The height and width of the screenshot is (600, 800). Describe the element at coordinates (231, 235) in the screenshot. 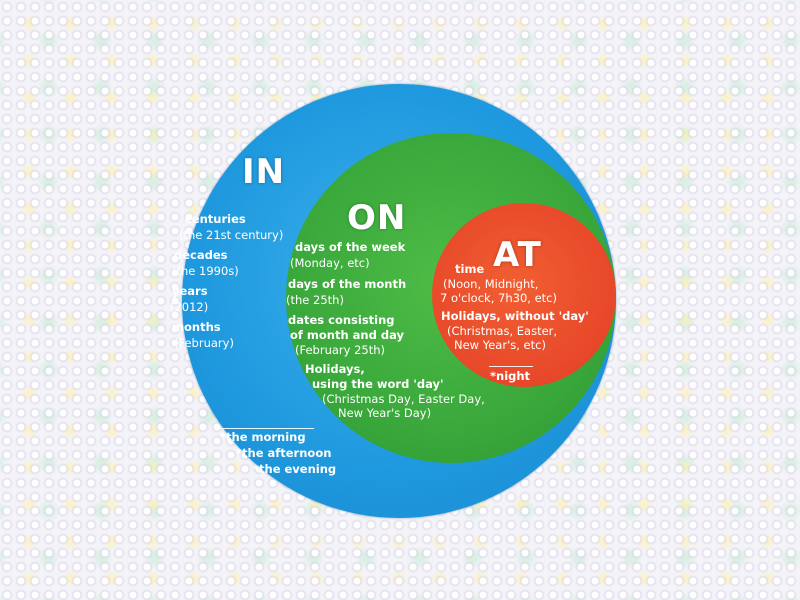

I see `in-item-detail: (the 21st century)` at that location.